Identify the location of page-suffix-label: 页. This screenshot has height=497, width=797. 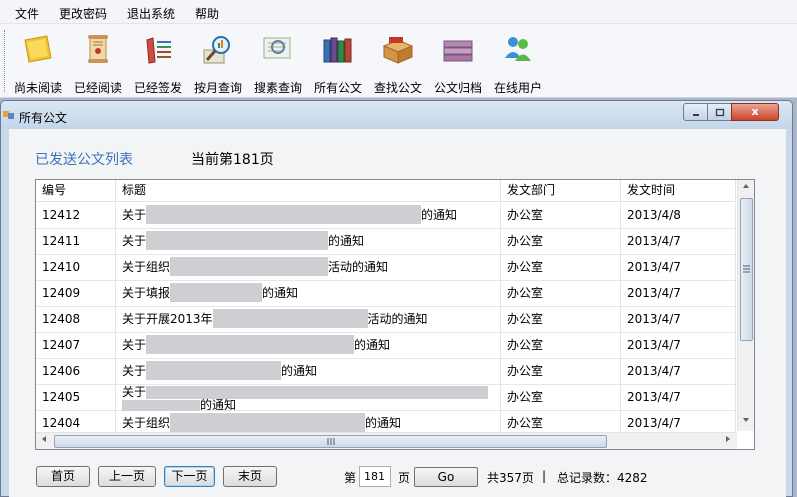
(404, 478).